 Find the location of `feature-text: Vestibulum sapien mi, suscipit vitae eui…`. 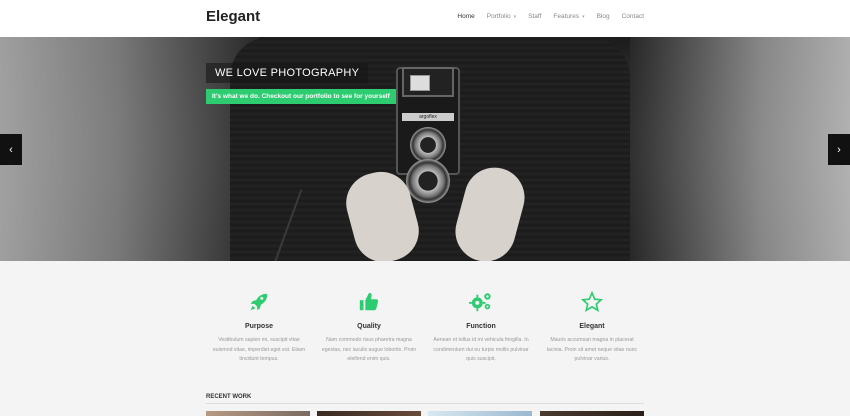

feature-text: Vestibulum sapien mi, suscipit vitae eui… is located at coordinates (259, 349).